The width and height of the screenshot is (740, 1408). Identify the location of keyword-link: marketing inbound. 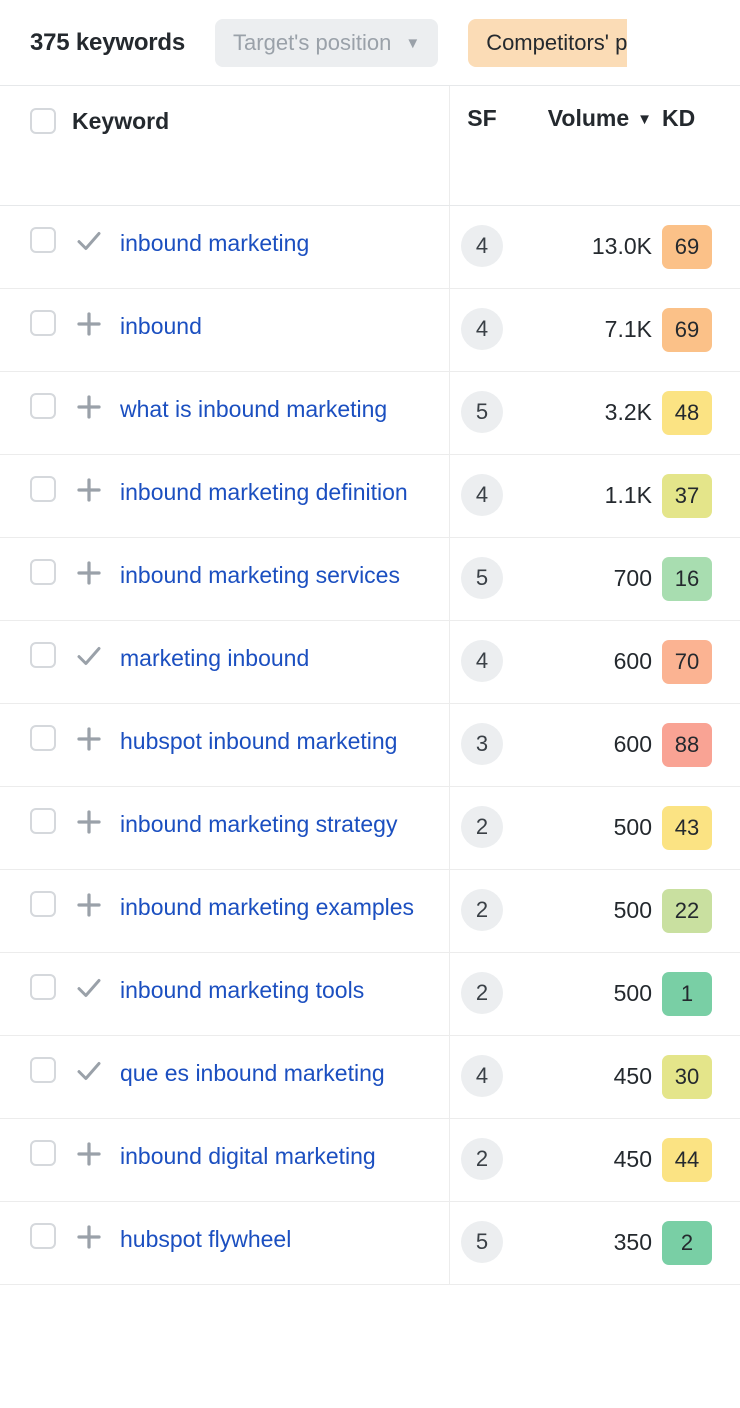
(214, 658).